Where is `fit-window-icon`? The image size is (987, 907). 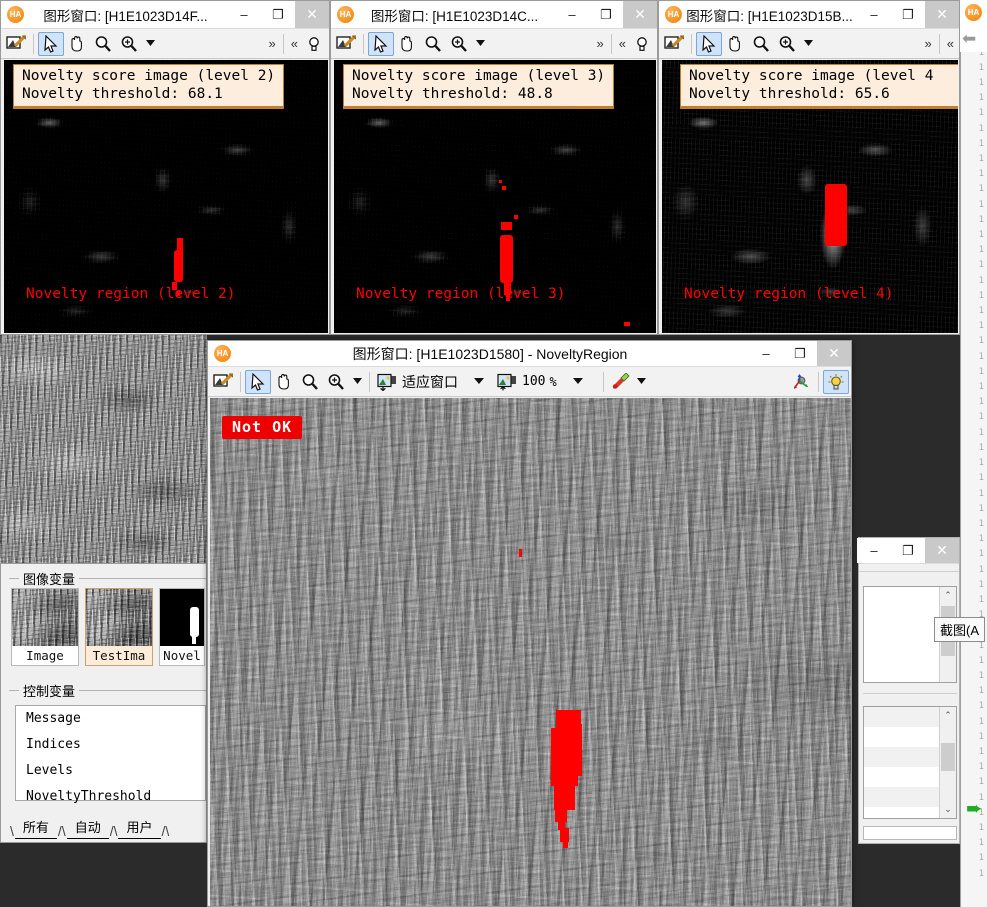
fit-window-icon is located at coordinates (387, 382).